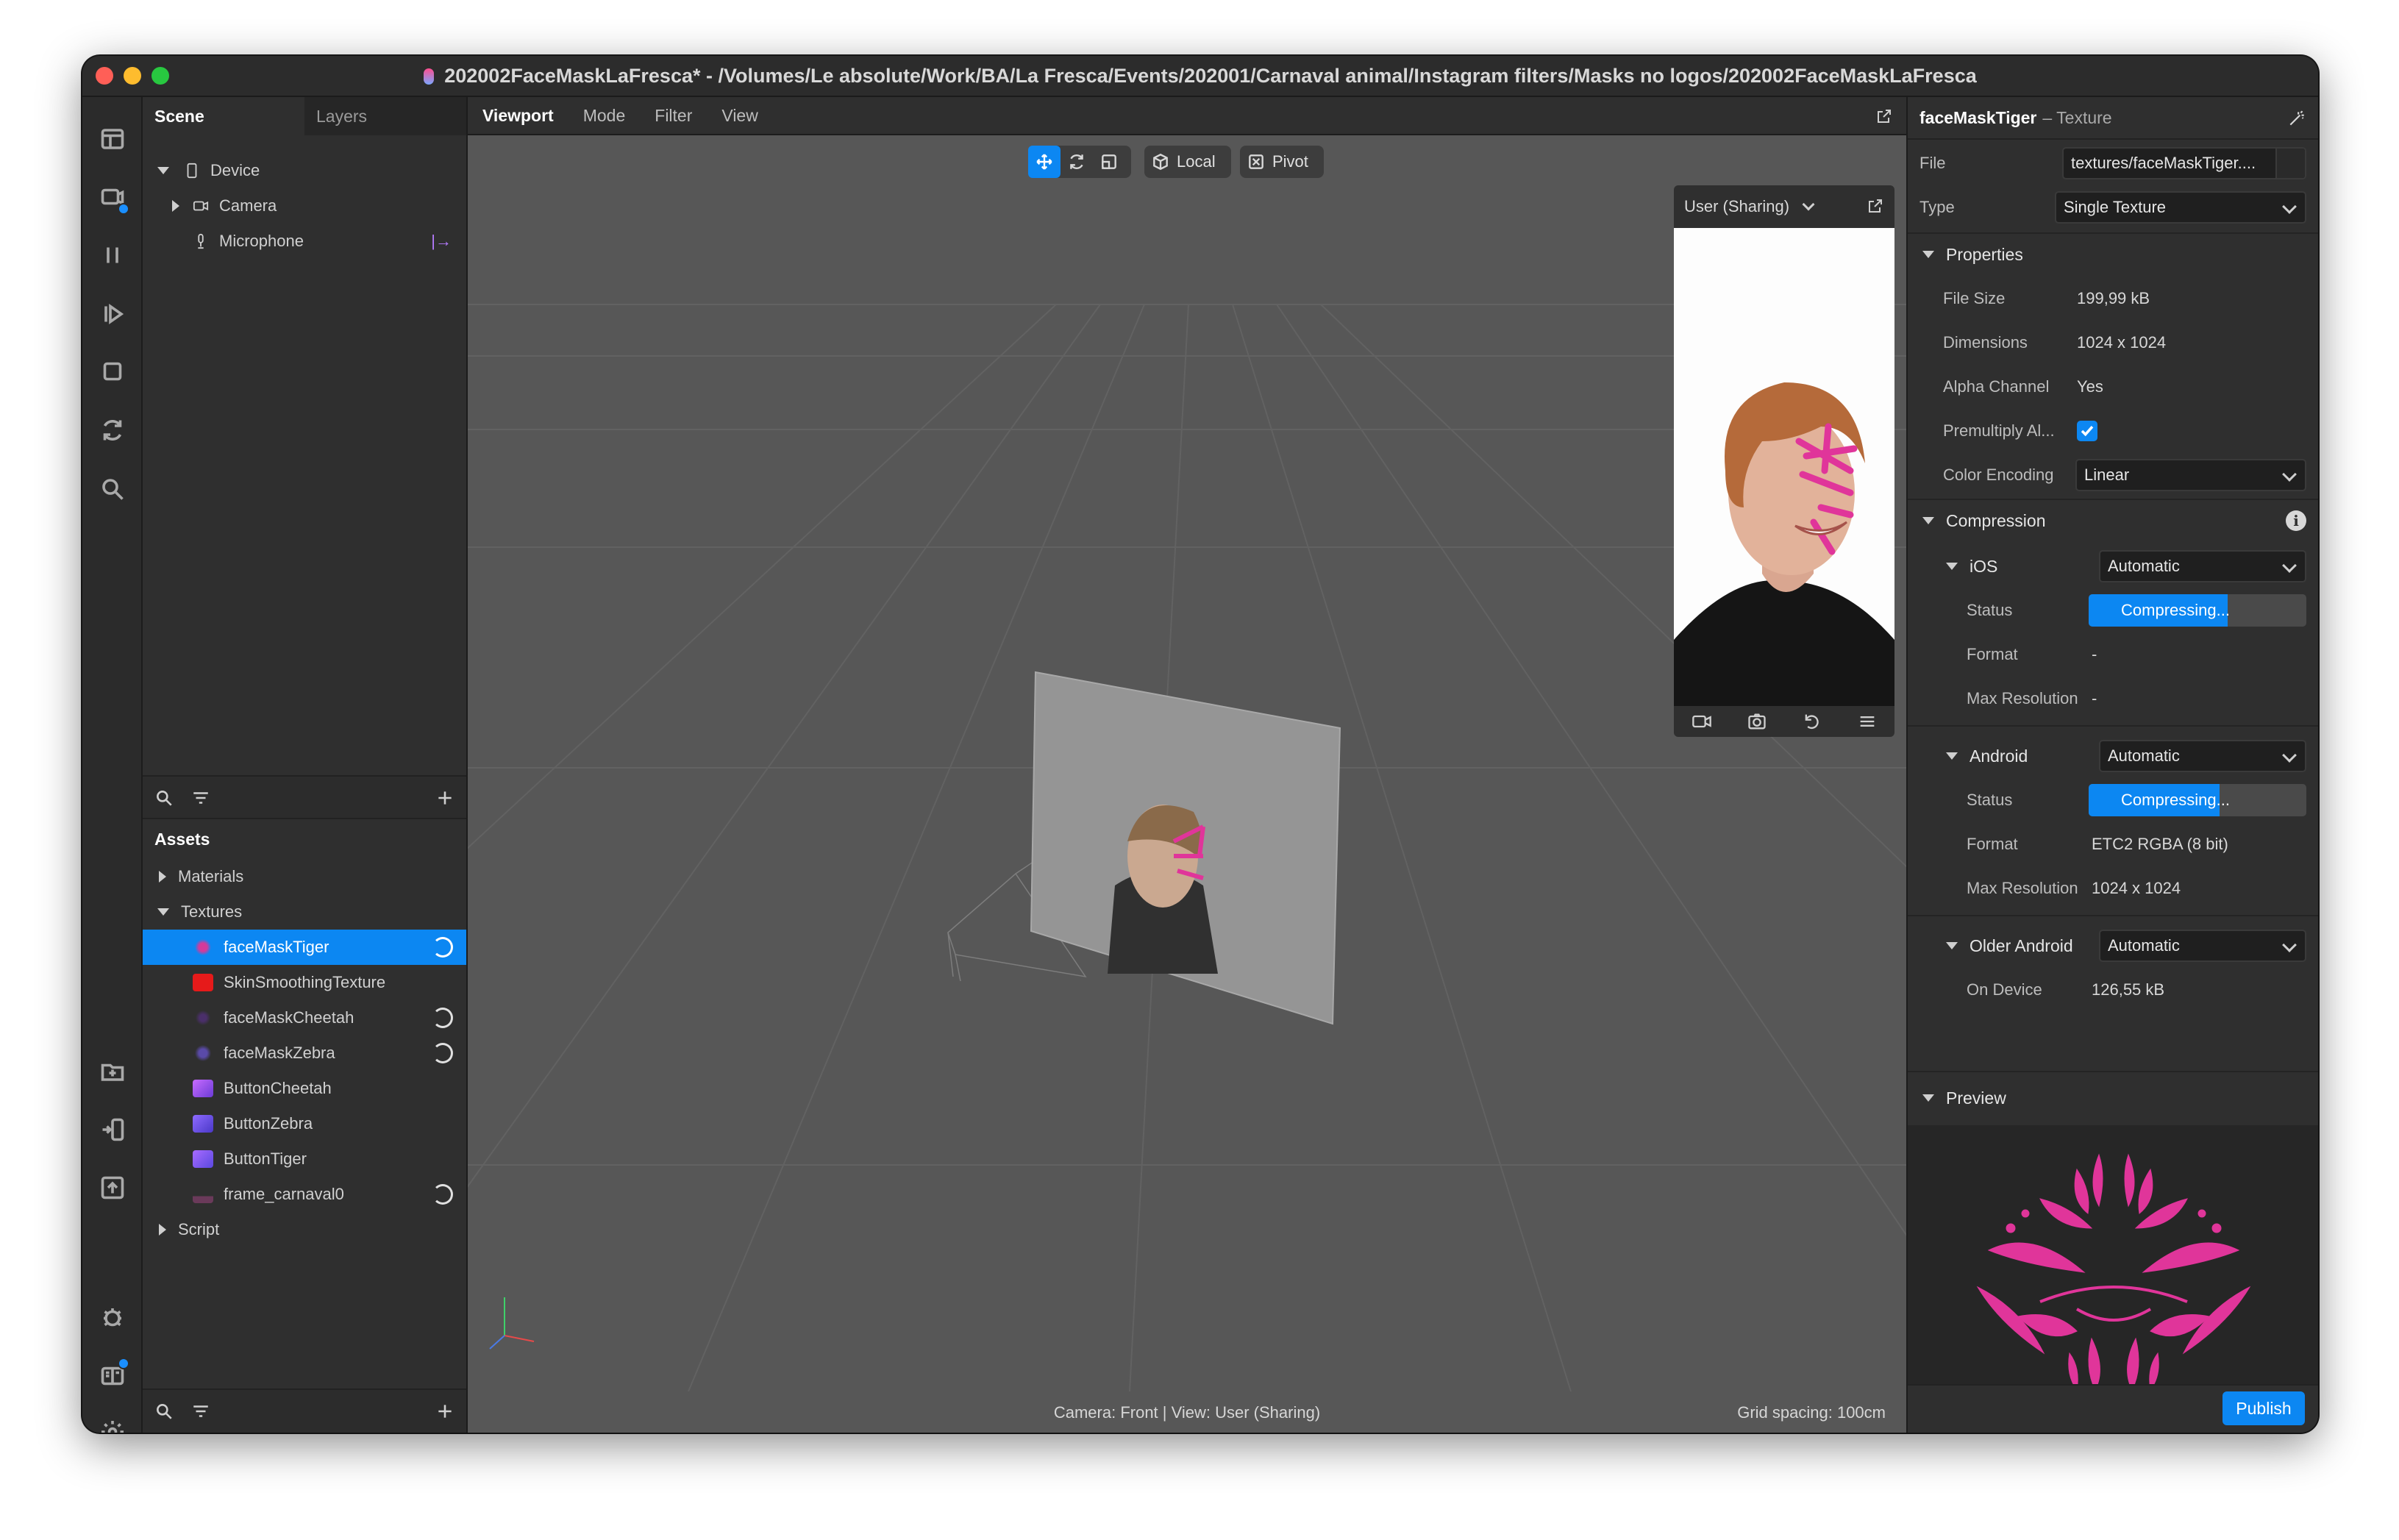 The image size is (2399, 1540). What do you see at coordinates (1702, 721) in the screenshot?
I see `video-record-icon` at bounding box center [1702, 721].